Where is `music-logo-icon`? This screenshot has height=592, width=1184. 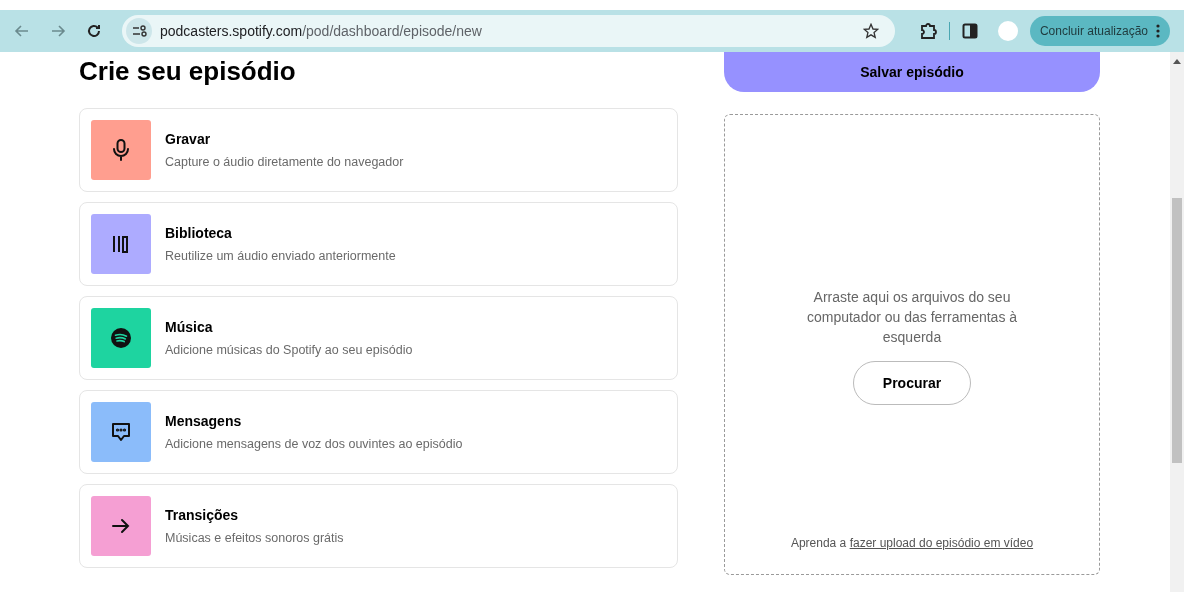
music-logo-icon is located at coordinates (121, 338).